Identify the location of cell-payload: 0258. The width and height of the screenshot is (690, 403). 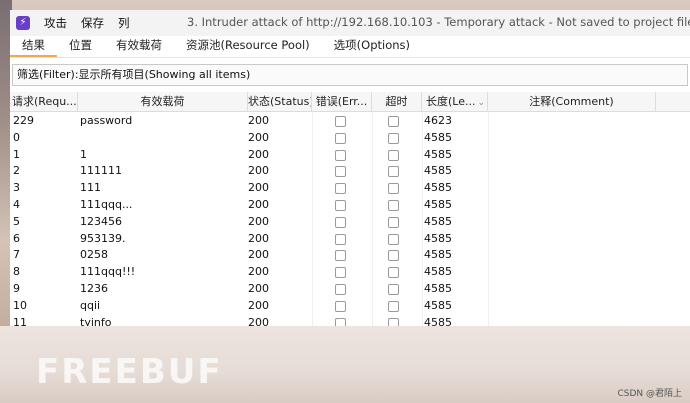
(94, 255).